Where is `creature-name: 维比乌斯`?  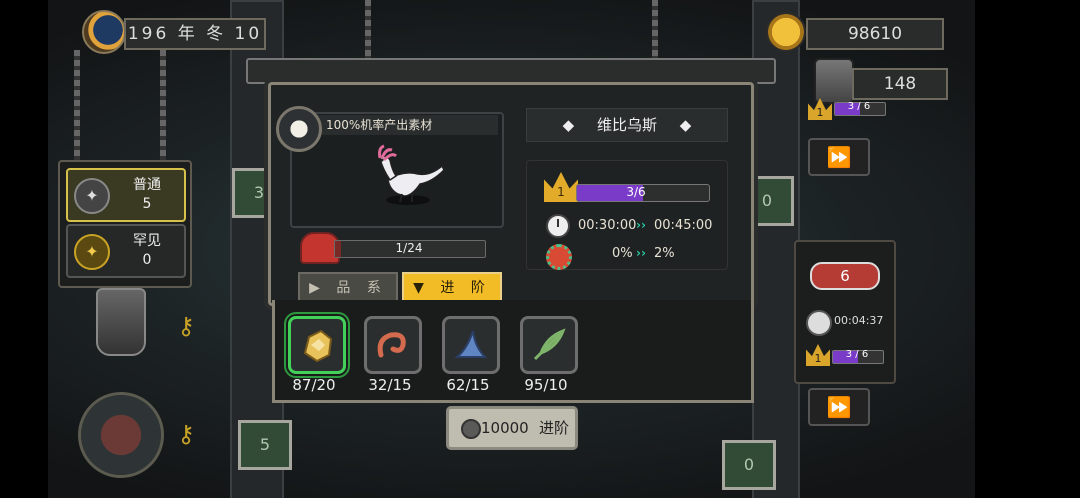 creature-name: 维比乌斯 is located at coordinates (626, 125).